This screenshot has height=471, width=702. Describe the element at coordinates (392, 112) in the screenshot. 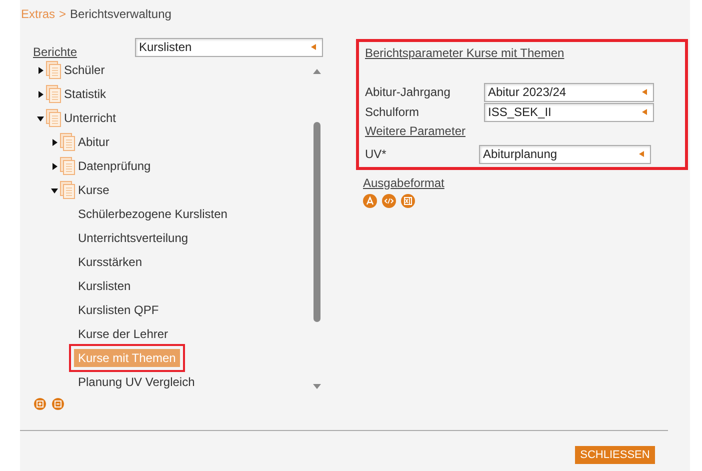

I see `field-label: Schulform` at that location.